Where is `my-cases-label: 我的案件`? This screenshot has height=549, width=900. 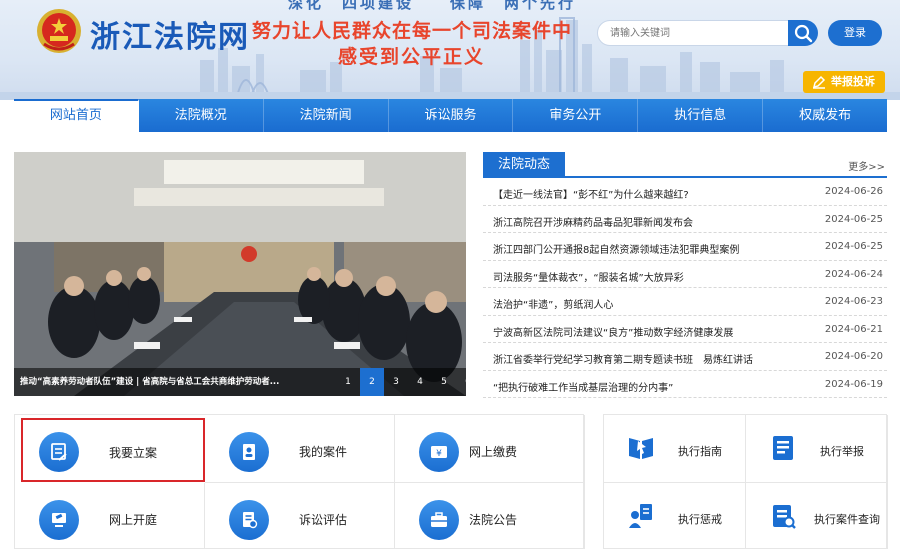 my-cases-label: 我的案件 is located at coordinates (323, 452).